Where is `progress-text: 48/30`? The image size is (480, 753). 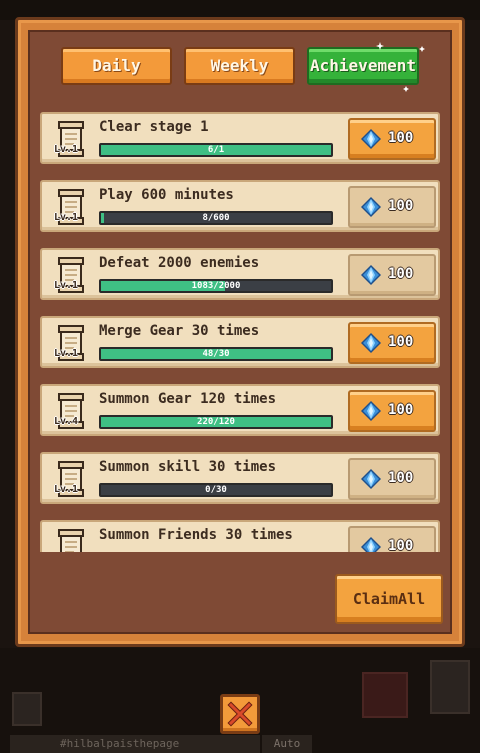
progress-text: 48/30 is located at coordinates (216, 354).